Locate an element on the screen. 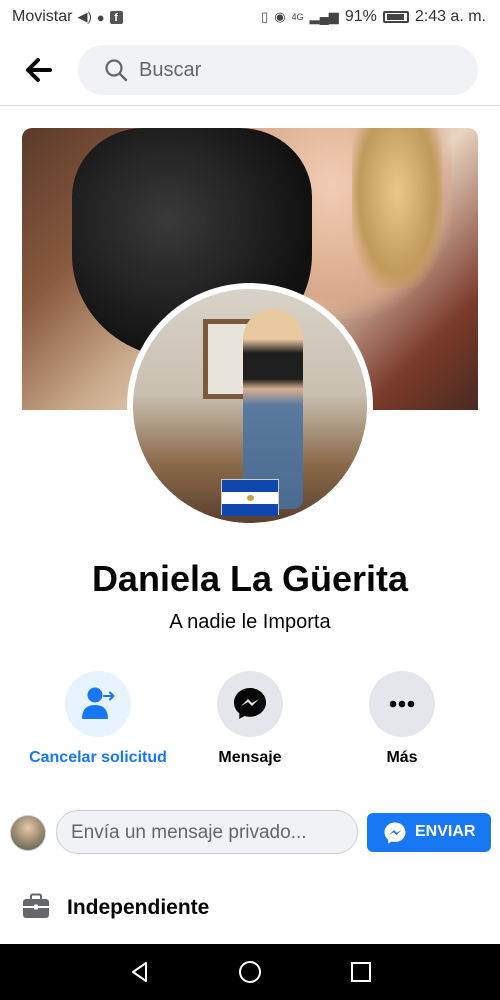  more-button: Más is located at coordinates (402, 719).